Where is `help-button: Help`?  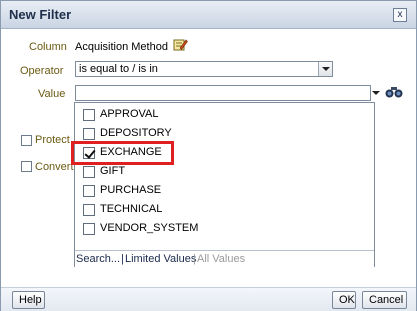 help-button: Help is located at coordinates (28, 300).